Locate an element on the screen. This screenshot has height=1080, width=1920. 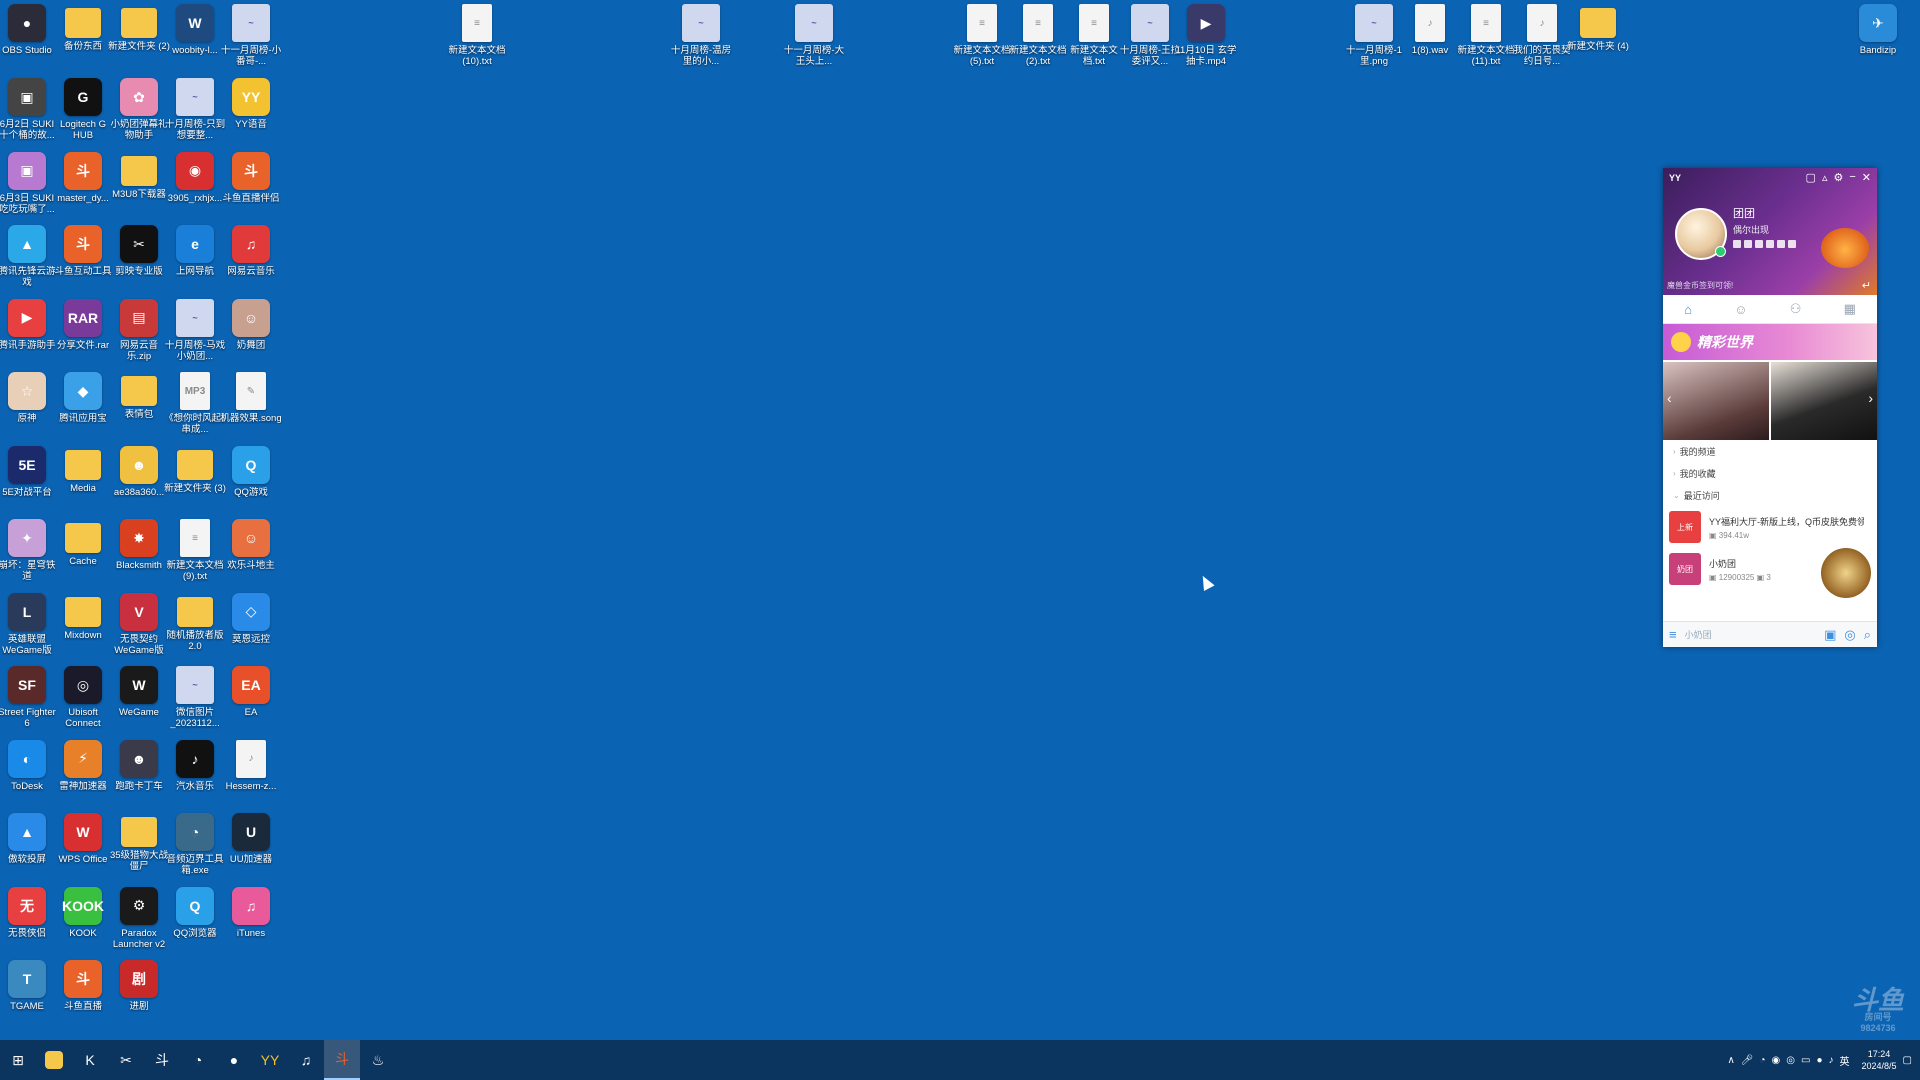
desktop-icon: 斗斗鱼互动工具 is located at coordinates (83, 261).